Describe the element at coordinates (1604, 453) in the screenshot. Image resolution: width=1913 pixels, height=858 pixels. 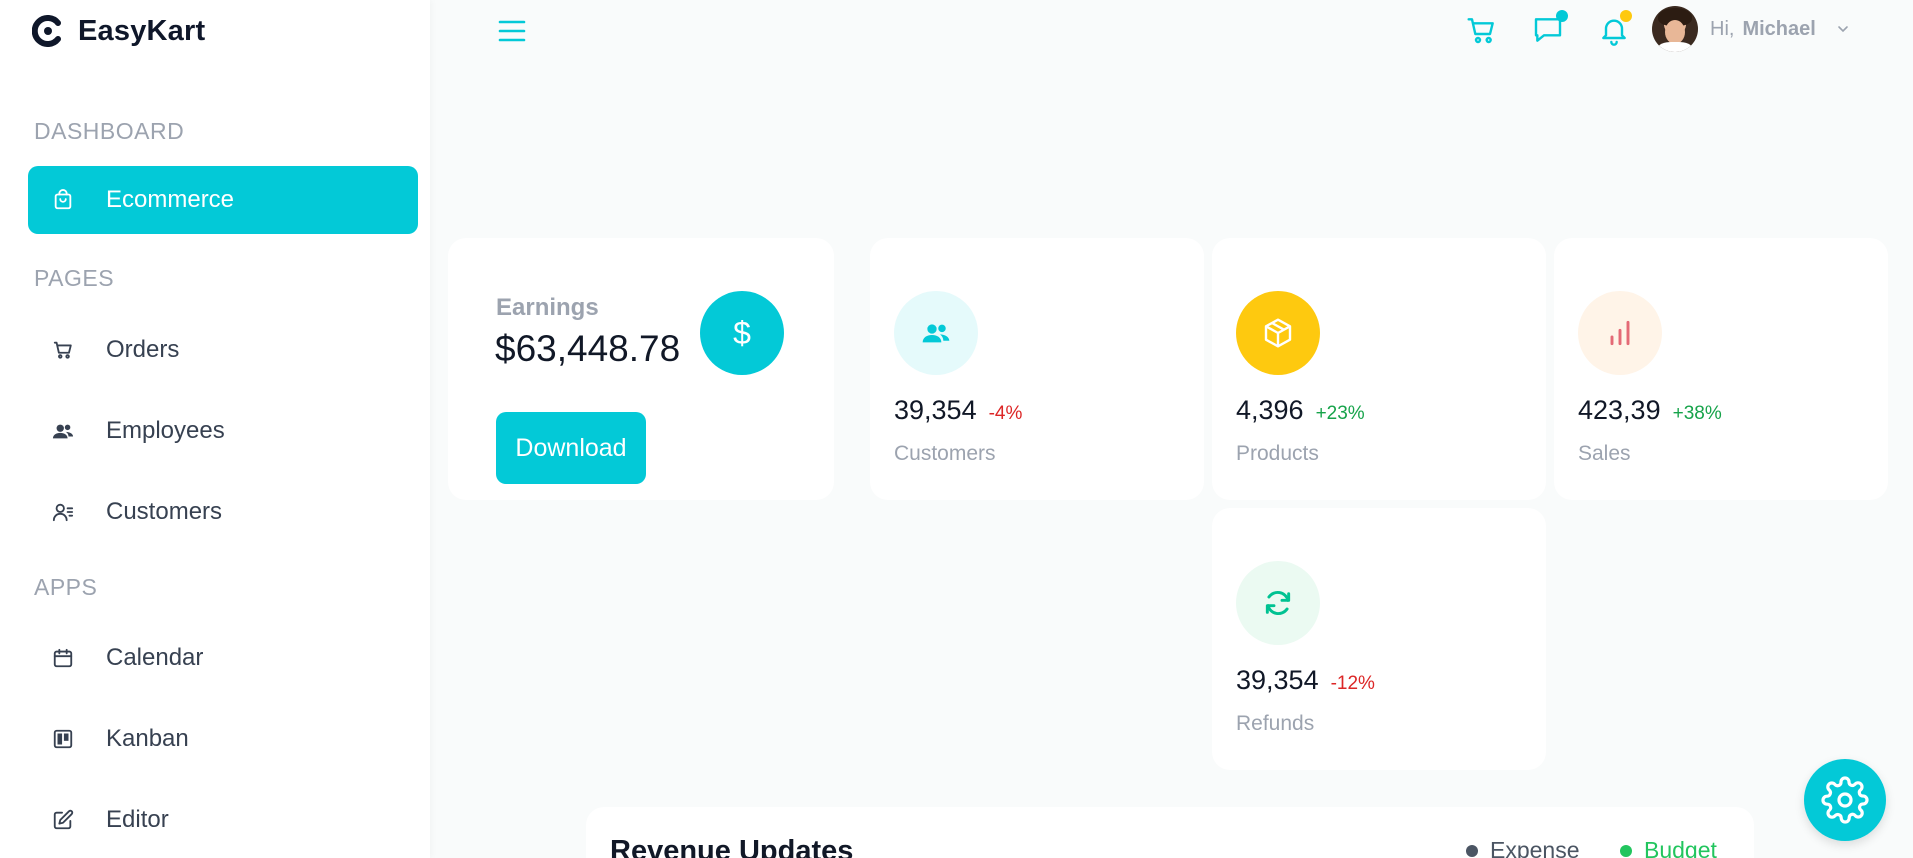
I see `stat-label: Sales` at that location.